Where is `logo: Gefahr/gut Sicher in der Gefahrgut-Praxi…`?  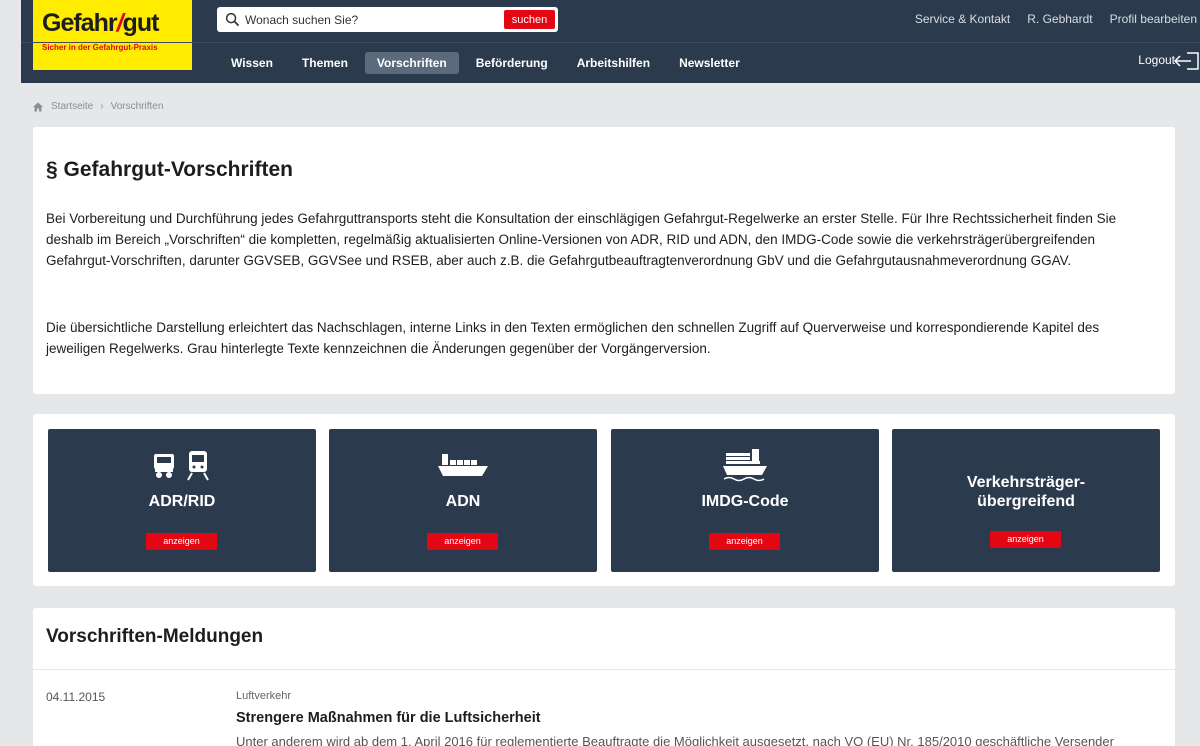 logo: Gefahr/gut Sicher in der Gefahrgut-Praxi… is located at coordinates (112, 35).